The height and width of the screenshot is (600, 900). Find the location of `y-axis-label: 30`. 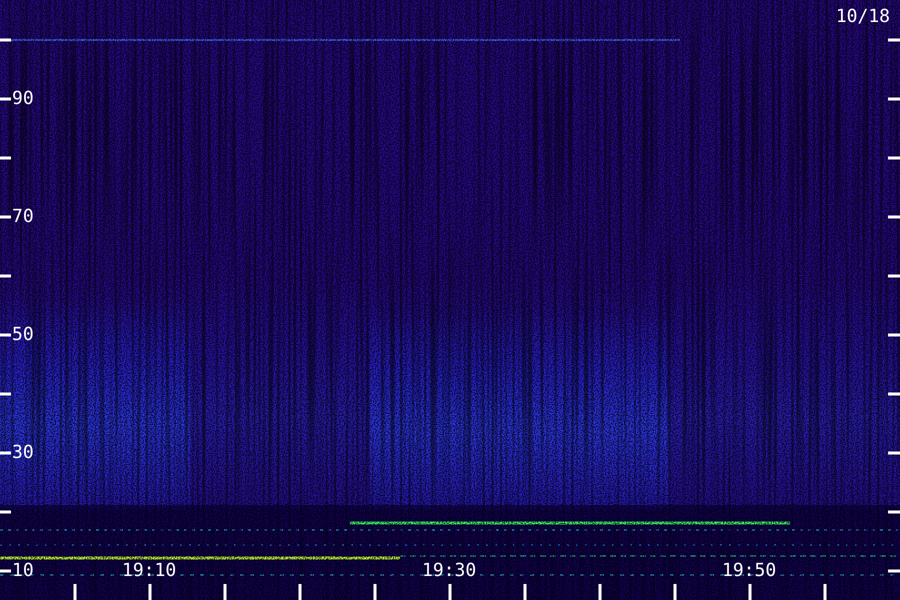

y-axis-label: 30 is located at coordinates (23, 453).